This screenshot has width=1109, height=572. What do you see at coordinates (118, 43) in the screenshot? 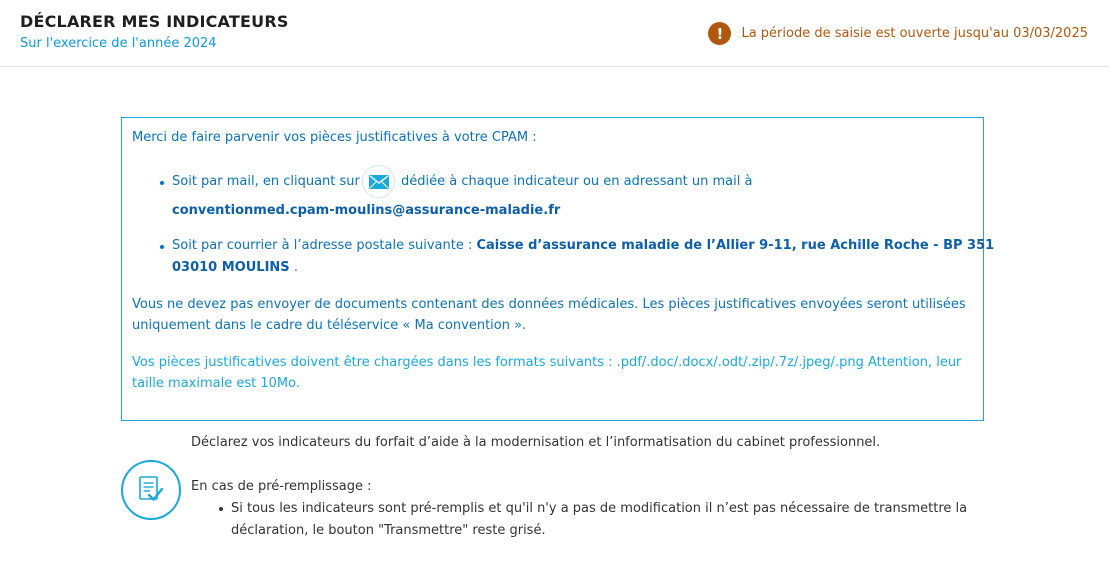
I see `page-subtitle: Sur l'exercice de l'année 2024` at bounding box center [118, 43].